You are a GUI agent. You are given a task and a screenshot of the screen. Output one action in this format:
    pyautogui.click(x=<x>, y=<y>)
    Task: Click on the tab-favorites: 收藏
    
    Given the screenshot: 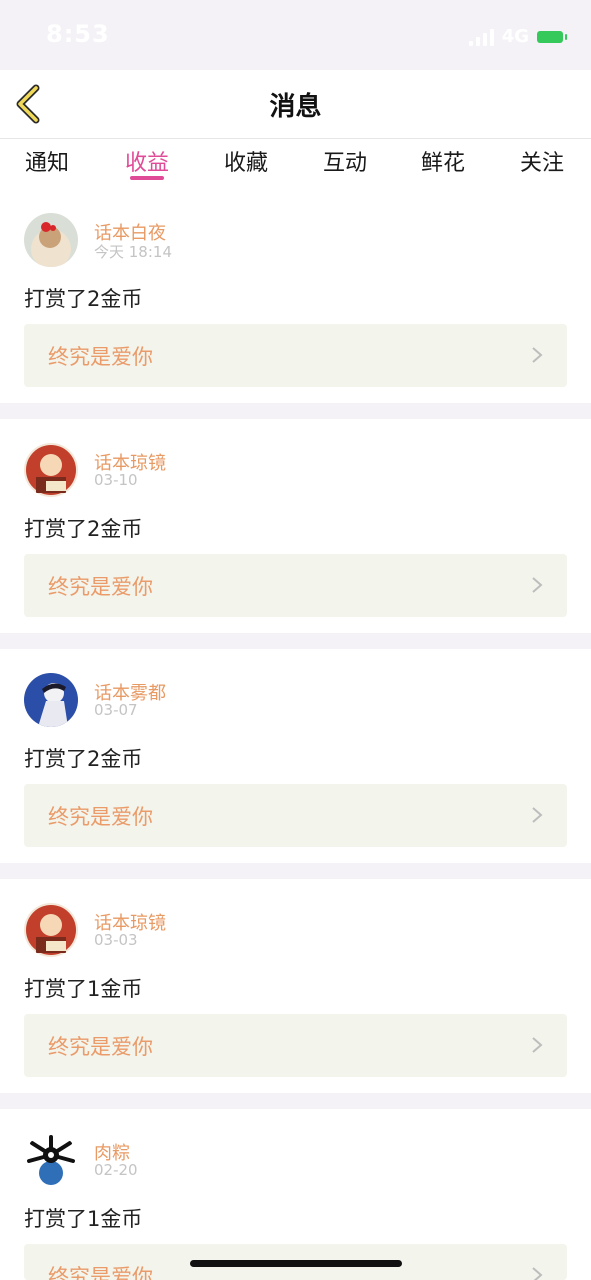 What is the action you would take?
    pyautogui.click(x=246, y=161)
    